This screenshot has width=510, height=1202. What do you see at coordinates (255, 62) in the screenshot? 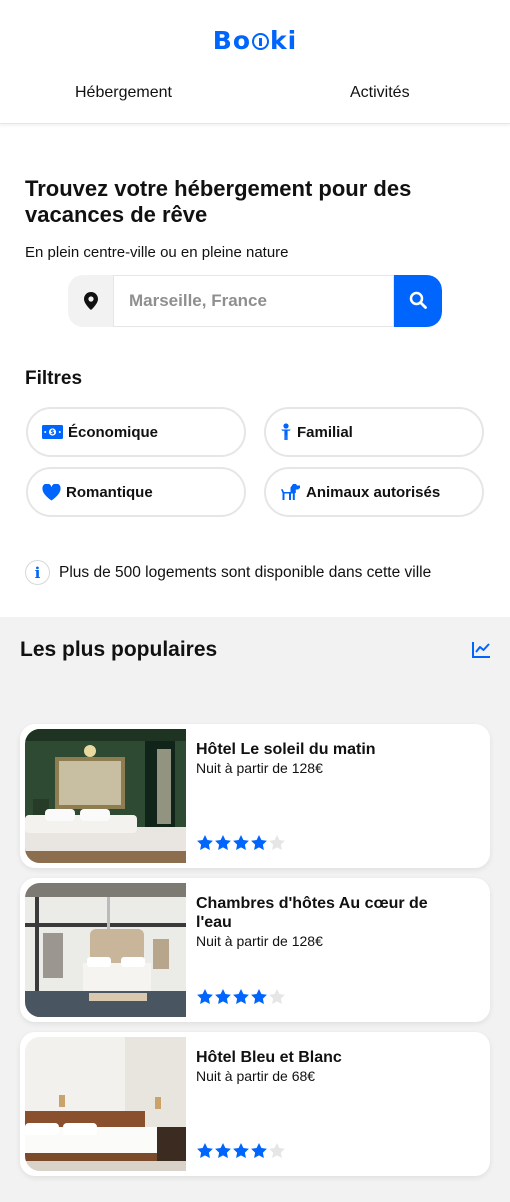
I see `header: Bo ki Hébergement Activités` at bounding box center [255, 62].